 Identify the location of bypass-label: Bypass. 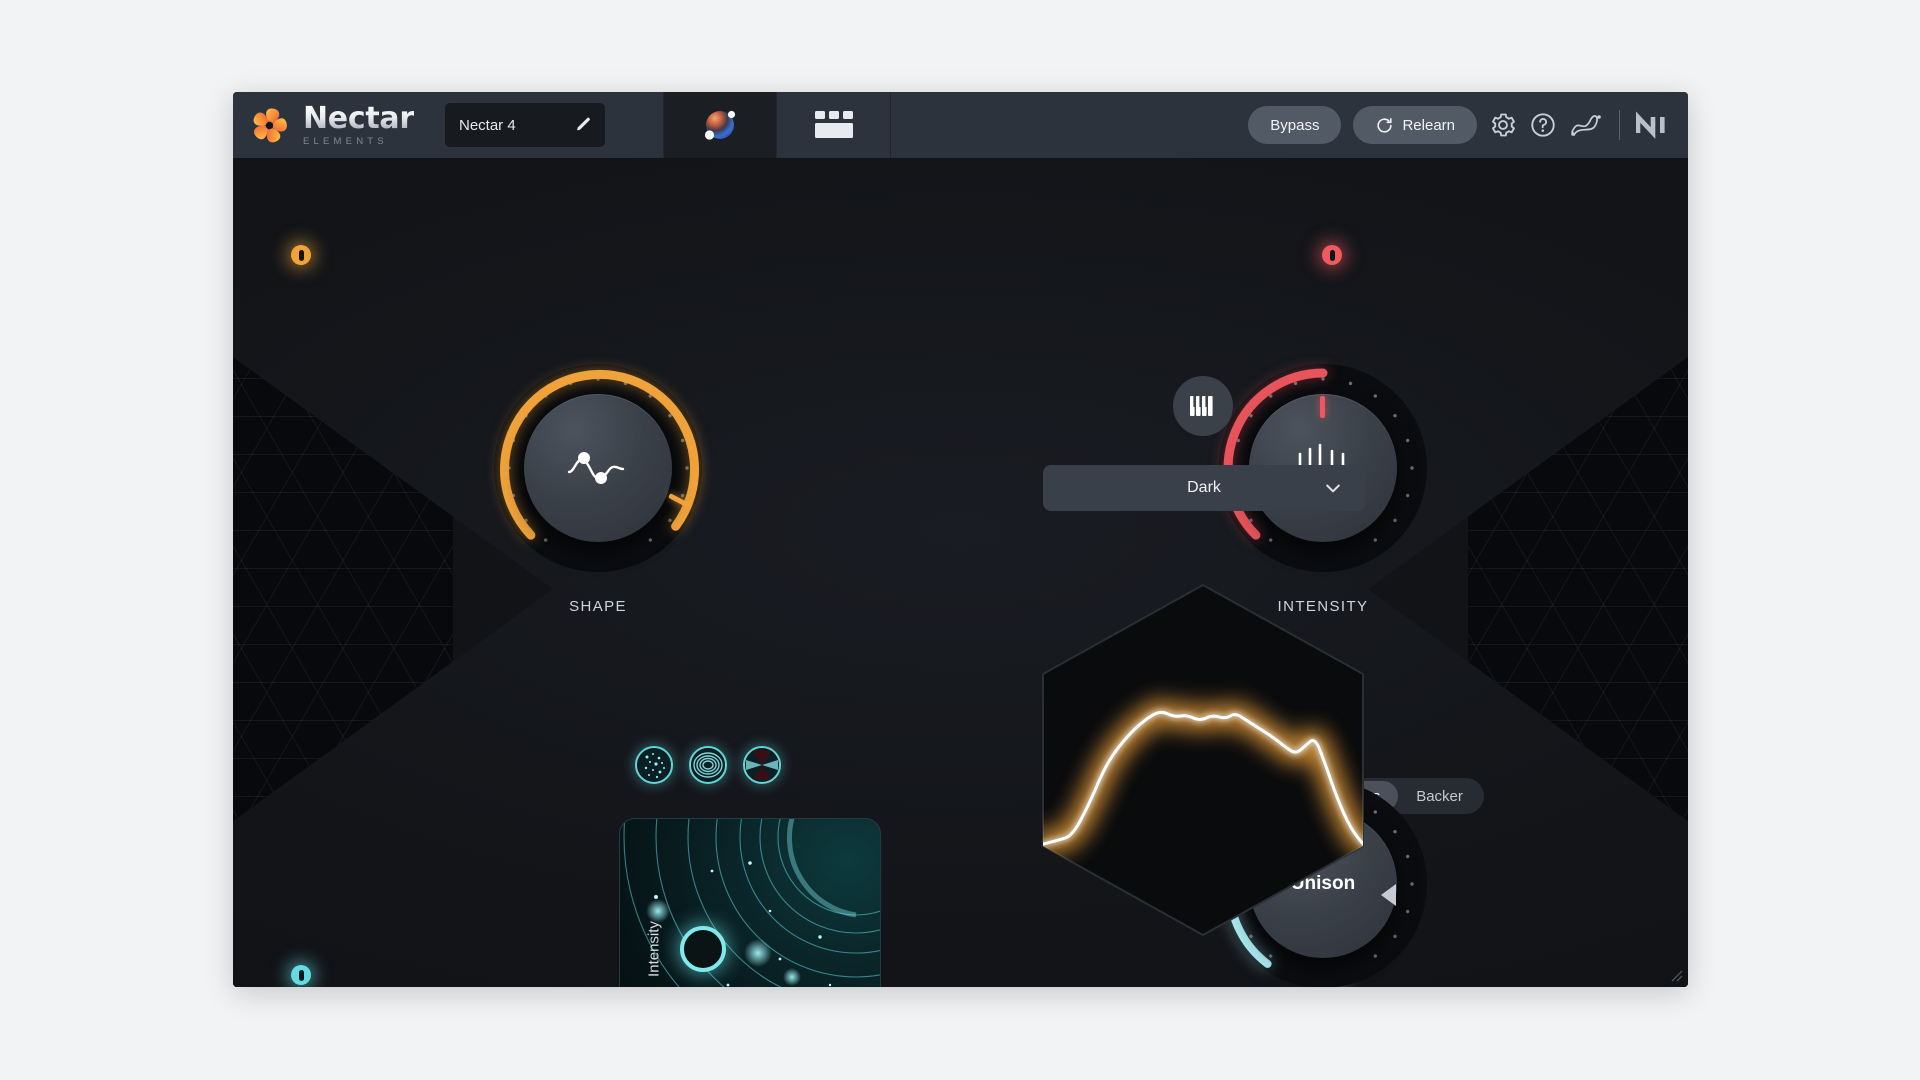
(1295, 125).